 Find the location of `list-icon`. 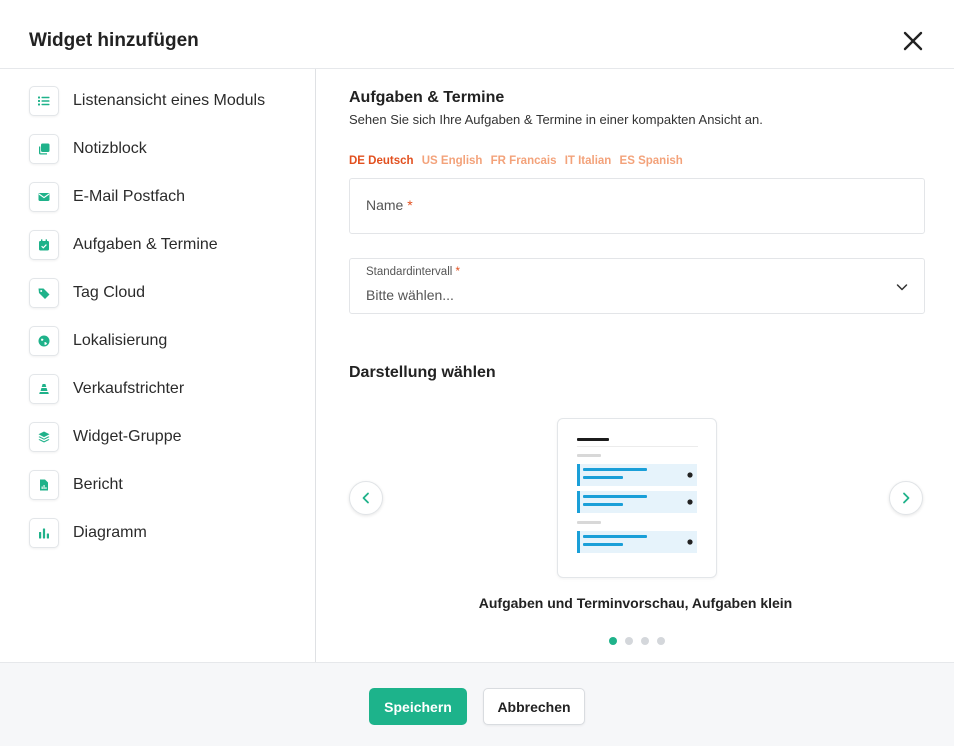

list-icon is located at coordinates (44, 101).